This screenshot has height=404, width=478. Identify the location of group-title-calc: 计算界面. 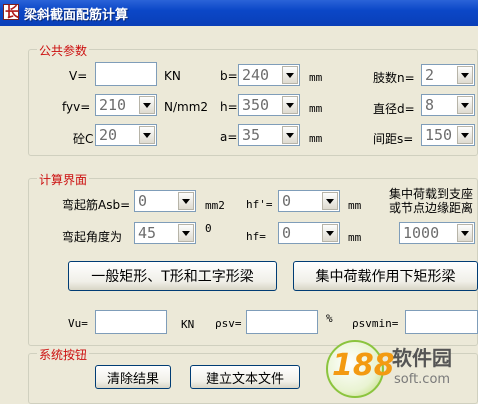
(63, 179).